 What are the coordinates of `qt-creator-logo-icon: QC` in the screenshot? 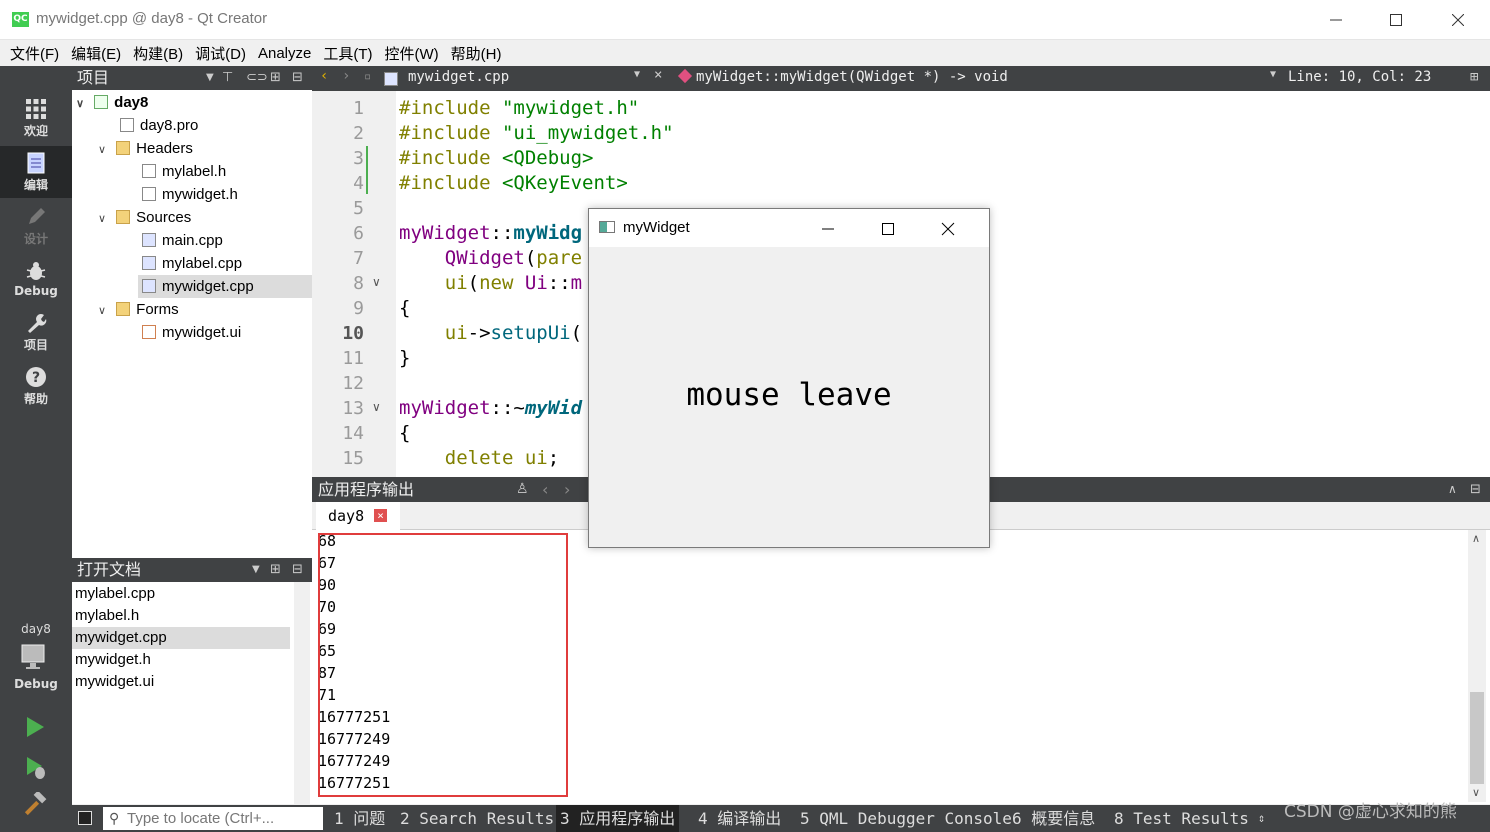 It's located at (20, 19).